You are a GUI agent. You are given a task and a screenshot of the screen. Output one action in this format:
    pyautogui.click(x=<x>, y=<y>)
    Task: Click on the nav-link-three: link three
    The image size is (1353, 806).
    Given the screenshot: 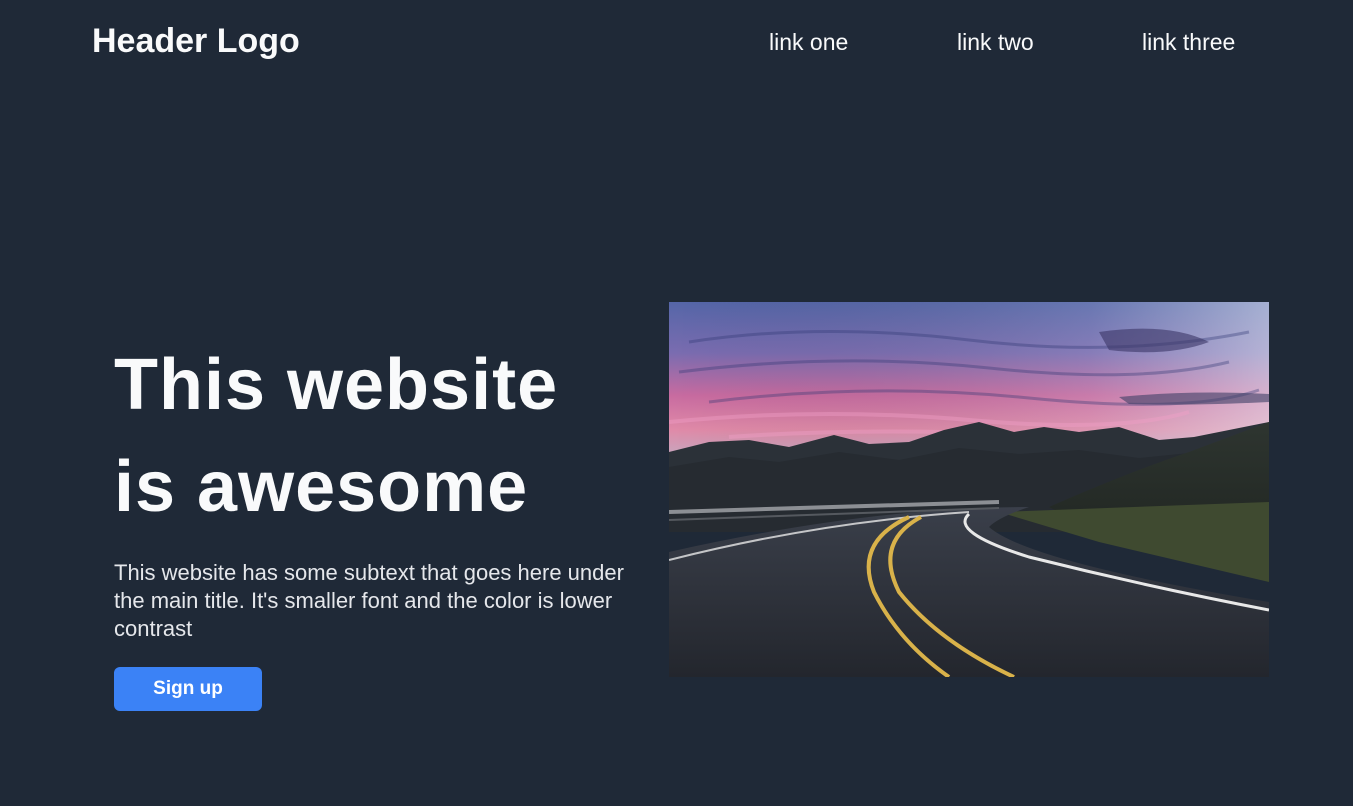 What is the action you would take?
    pyautogui.click(x=1188, y=42)
    